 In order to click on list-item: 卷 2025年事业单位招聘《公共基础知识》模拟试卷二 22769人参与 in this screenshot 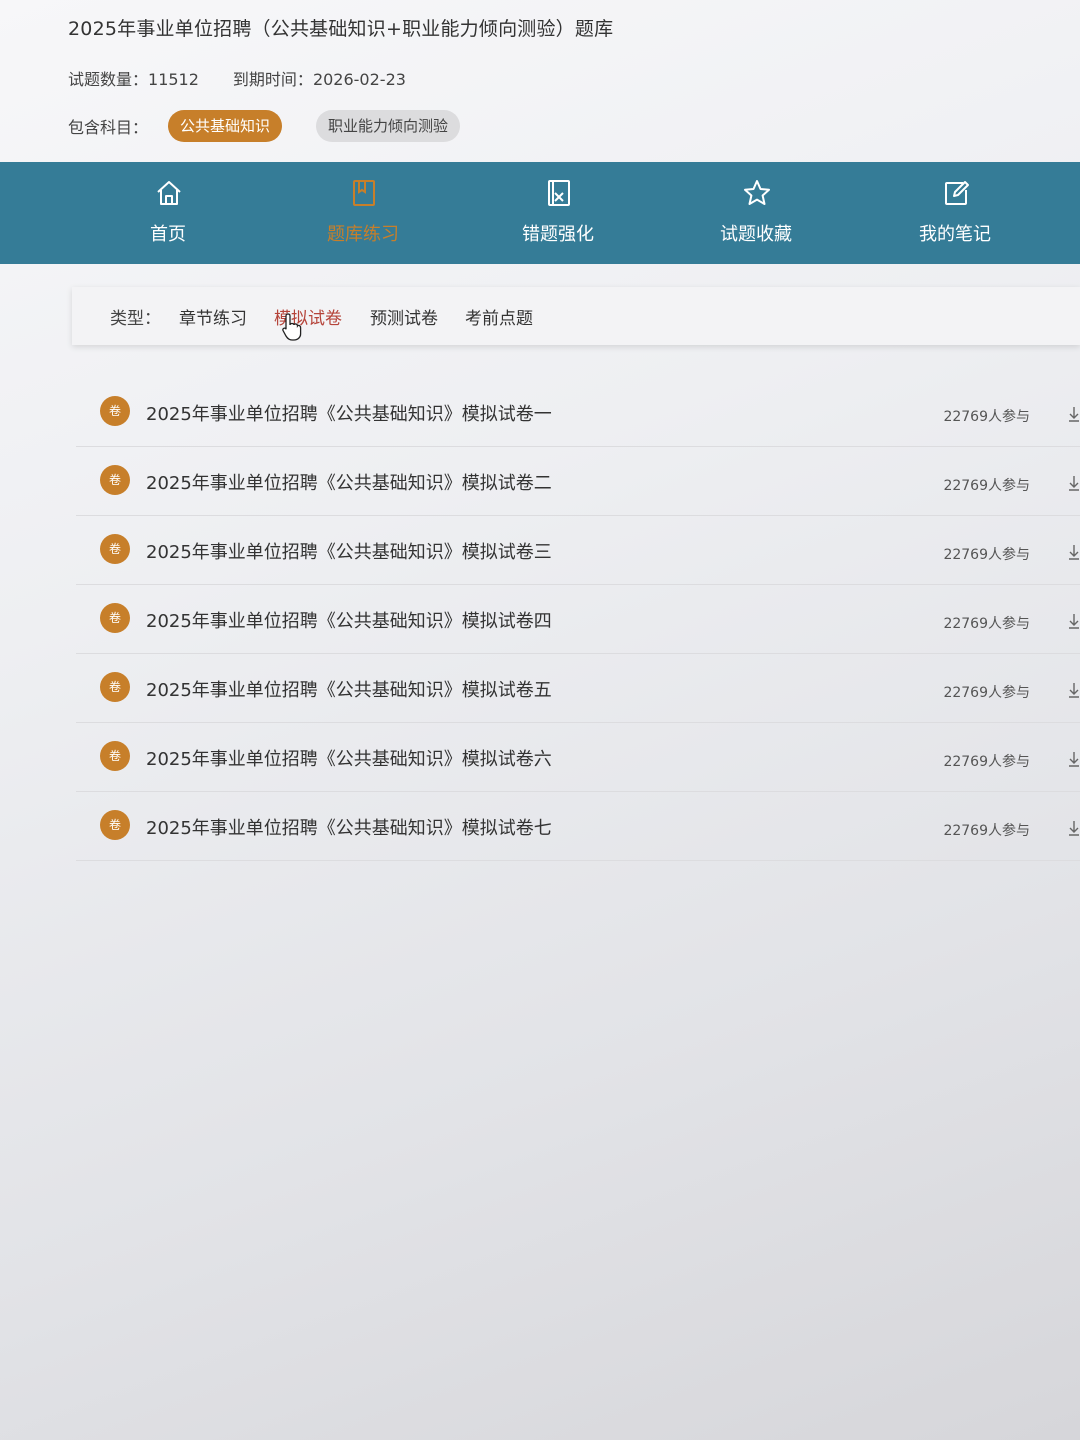, I will do `click(578, 481)`.